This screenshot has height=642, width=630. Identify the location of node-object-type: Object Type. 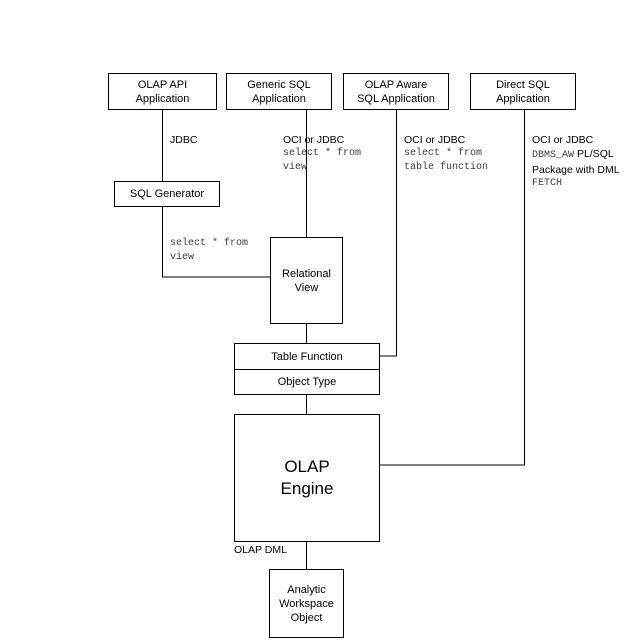
(307, 381).